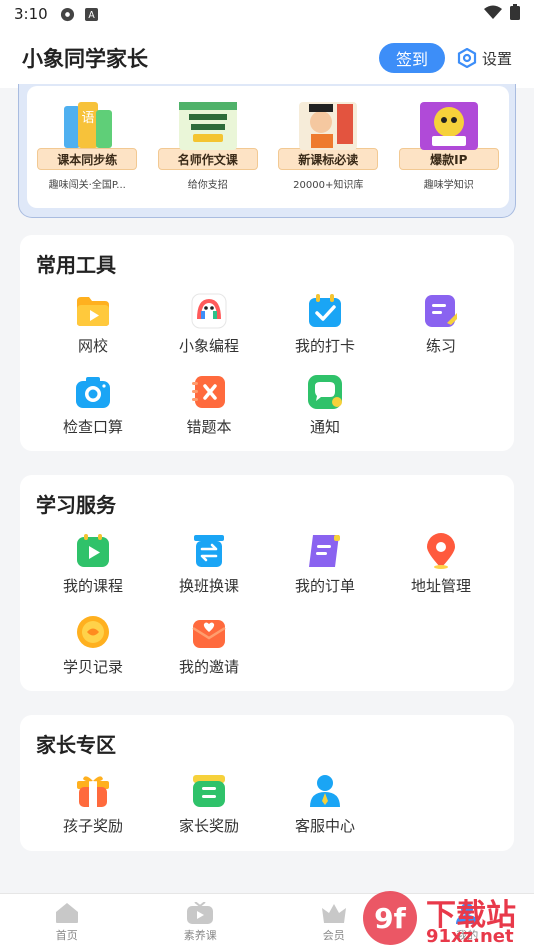  What do you see at coordinates (467, 58) in the screenshot?
I see `settings-icon` at bounding box center [467, 58].